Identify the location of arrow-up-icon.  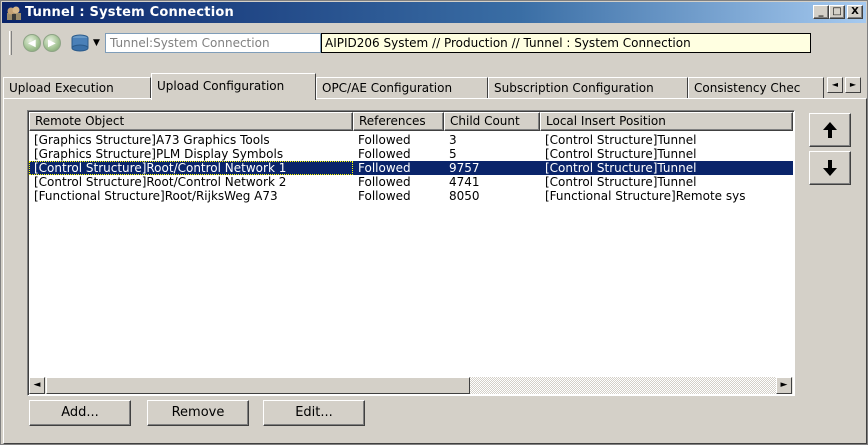
(830, 130).